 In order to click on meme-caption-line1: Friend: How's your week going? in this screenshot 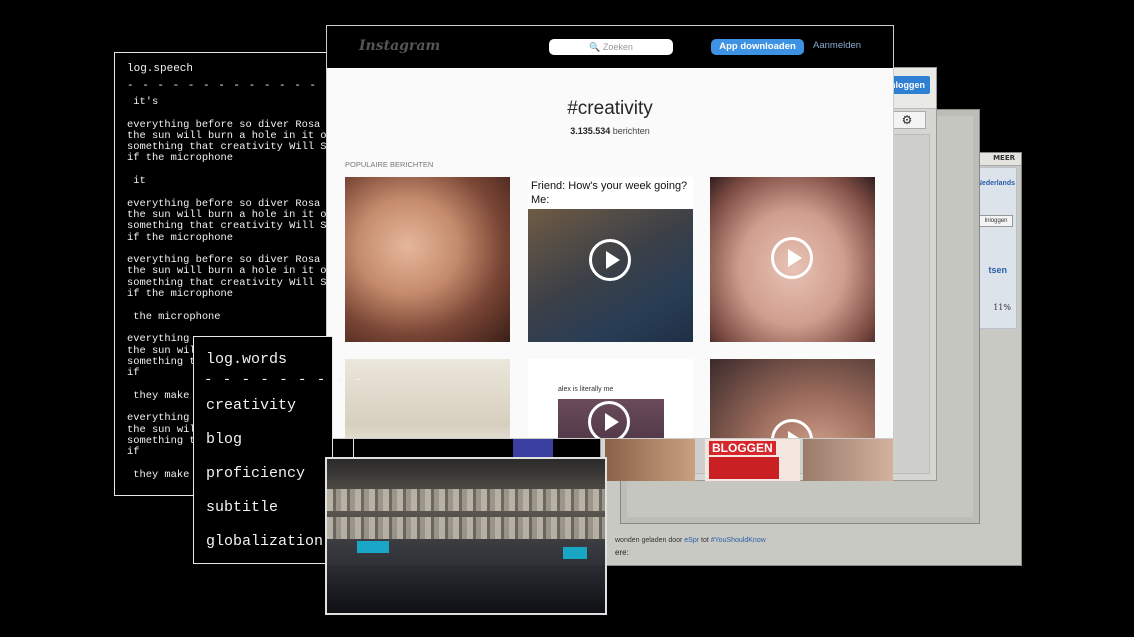, I will do `click(609, 186)`.